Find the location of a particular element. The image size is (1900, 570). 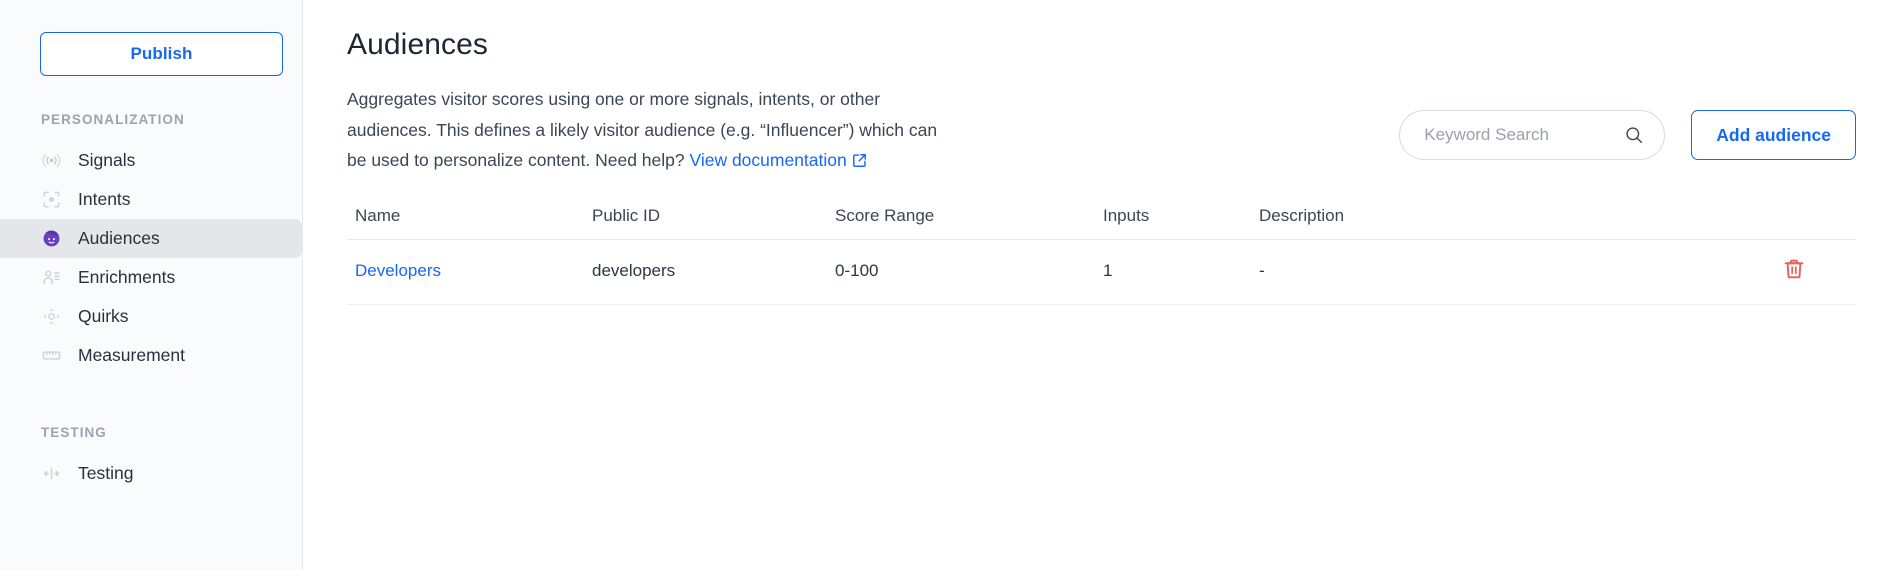

sidebar-section-label-personalization: PERSONALIZATION is located at coordinates (113, 119).